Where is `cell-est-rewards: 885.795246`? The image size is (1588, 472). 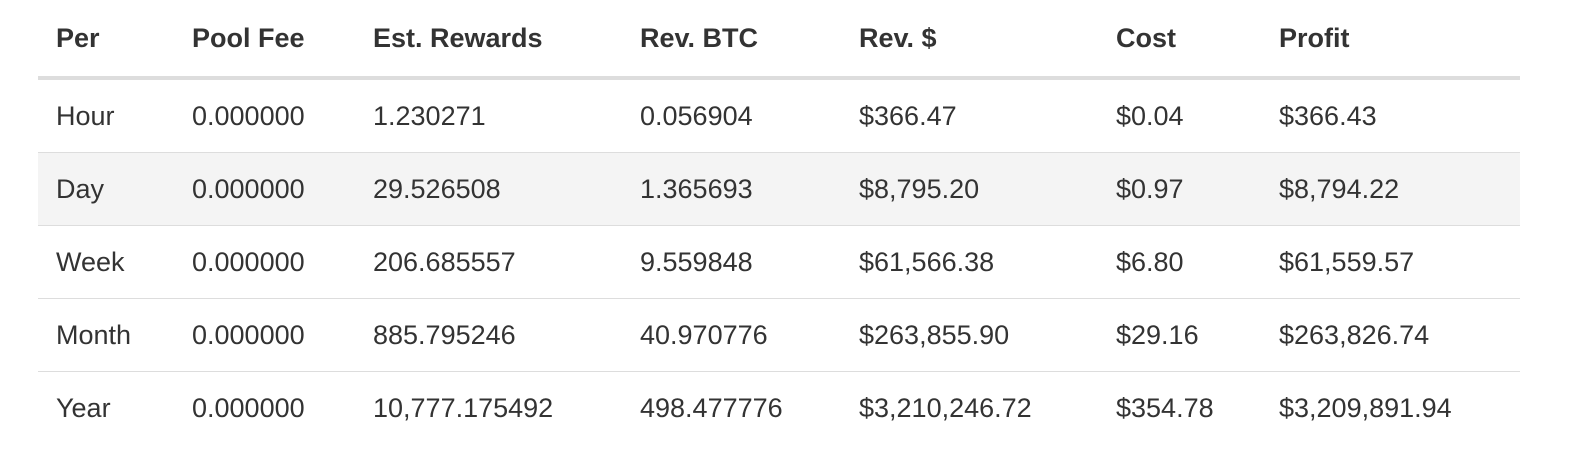
cell-est-rewards: 885.795246 is located at coordinates (488, 335).